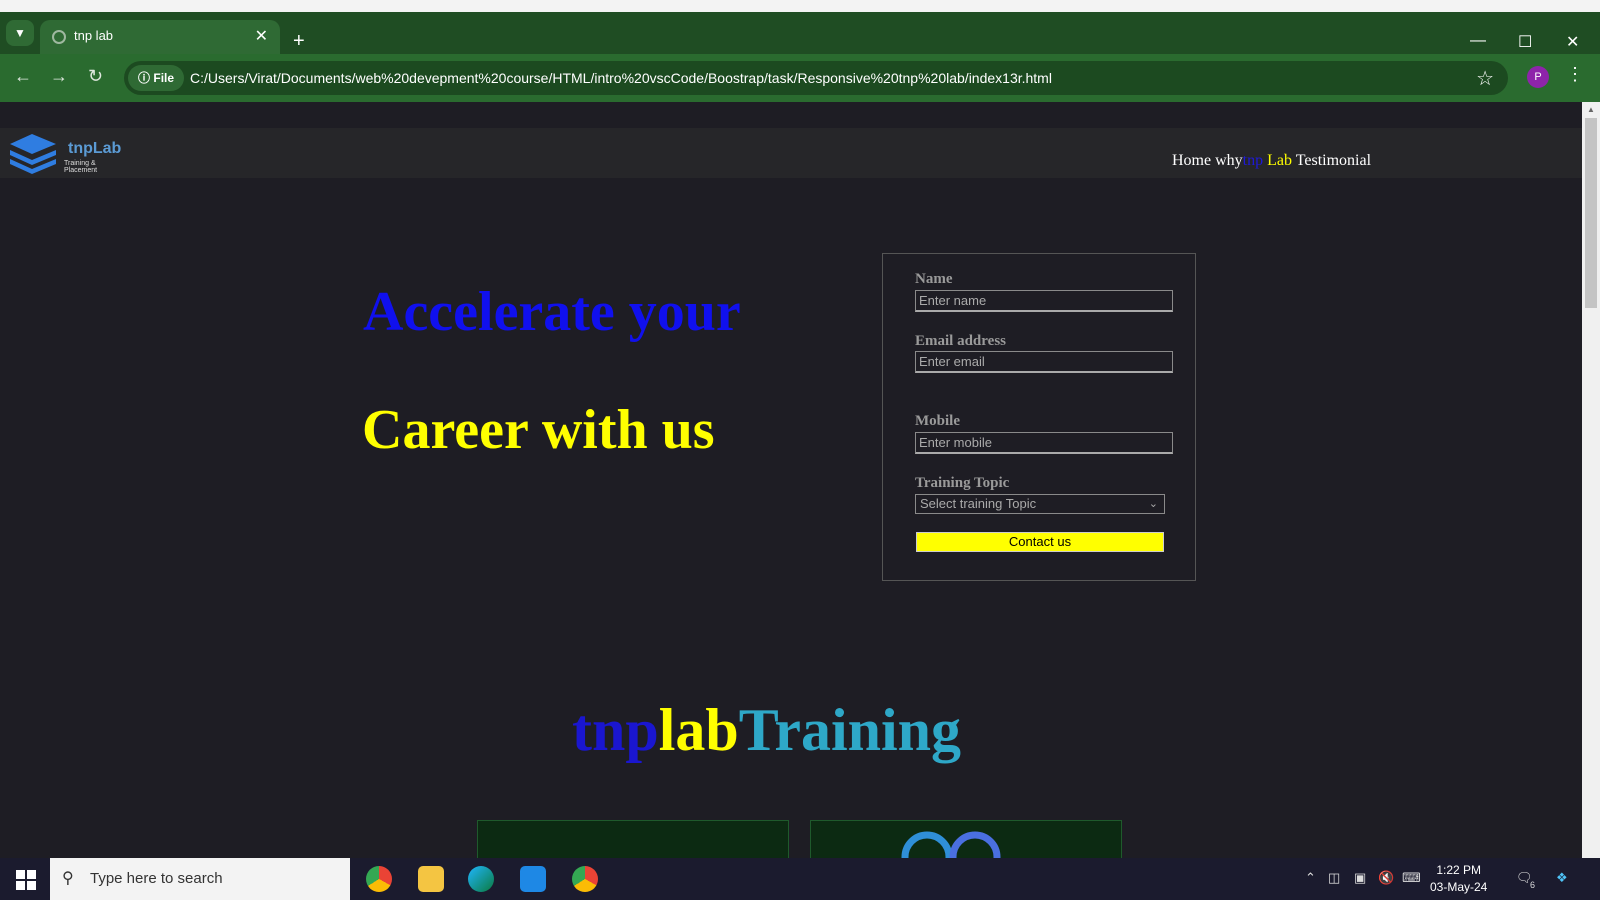 The width and height of the screenshot is (1600, 900). What do you see at coordinates (1525, 42) in the screenshot?
I see `maximize-icon: ☐` at bounding box center [1525, 42].